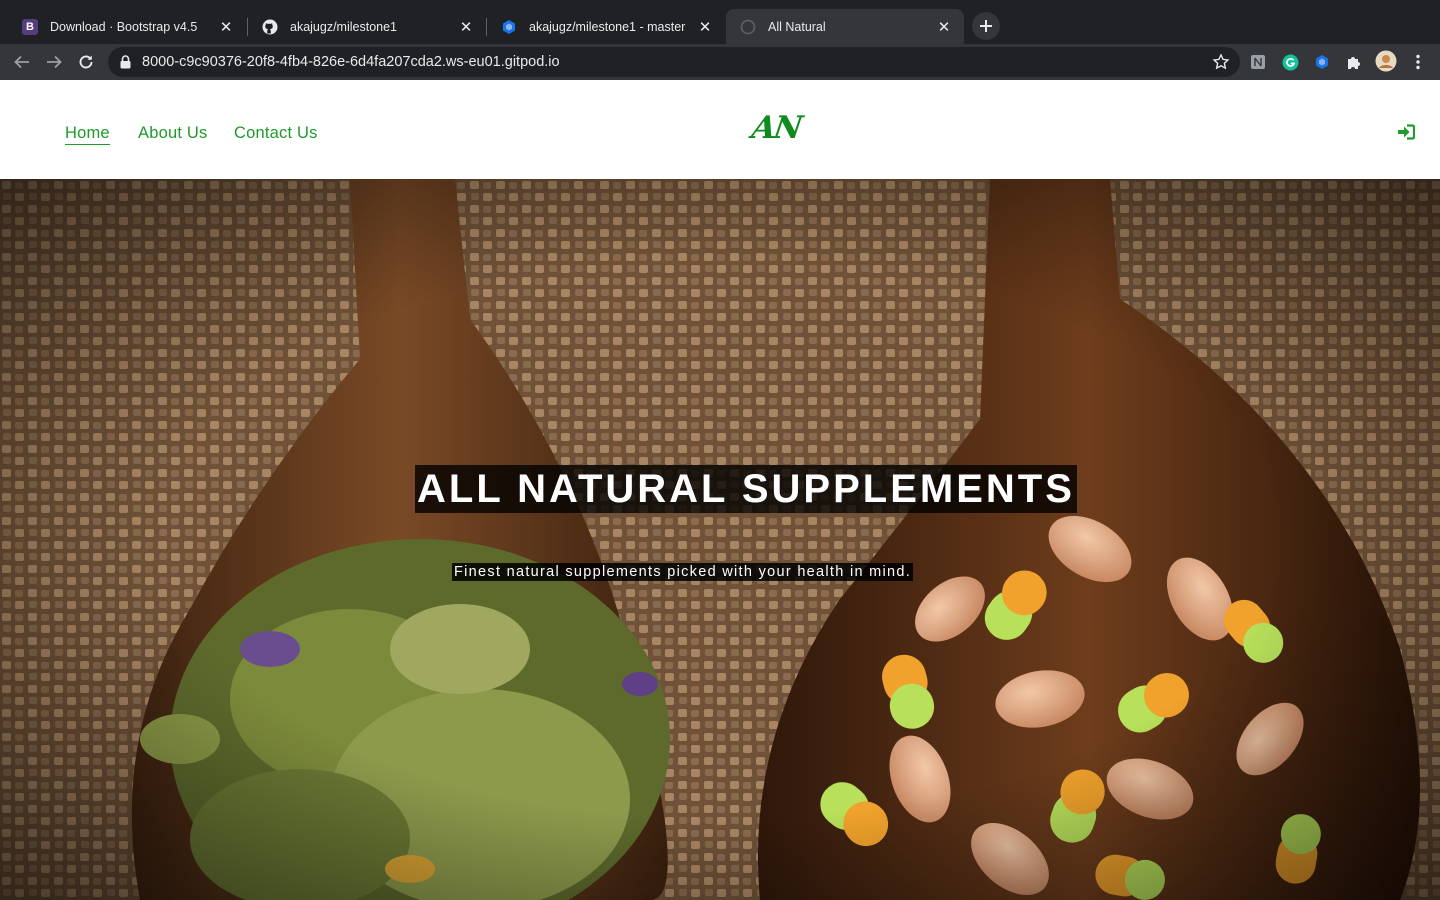  What do you see at coordinates (1354, 62) in the screenshot?
I see `extensions-puzzle-icon` at bounding box center [1354, 62].